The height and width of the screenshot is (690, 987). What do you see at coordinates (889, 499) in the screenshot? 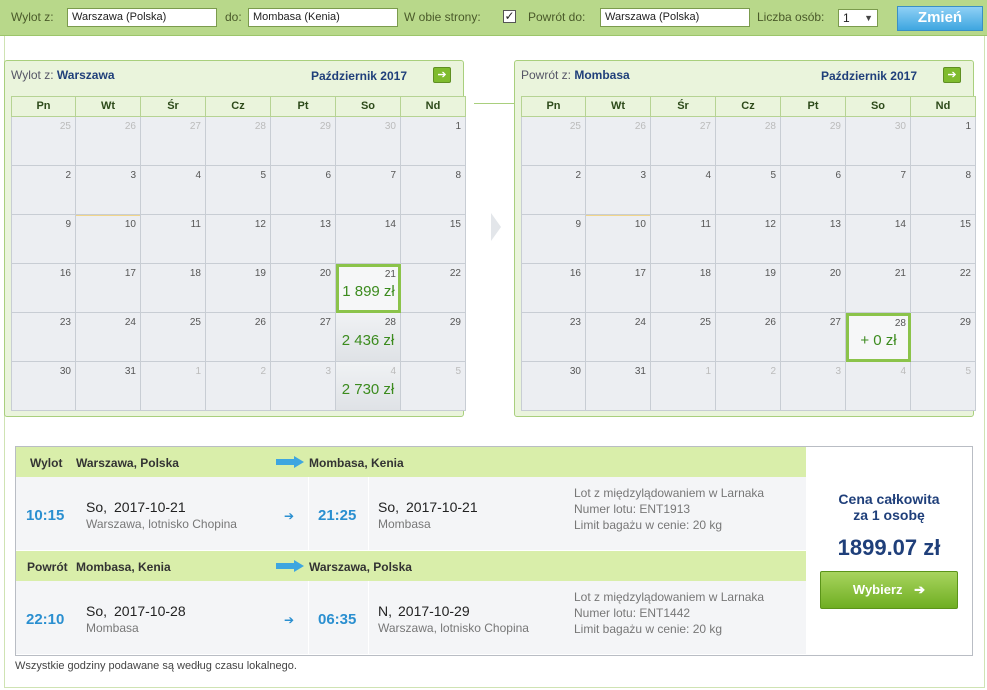
I see `total-price-label-line1: Cena całkowita` at bounding box center [889, 499].